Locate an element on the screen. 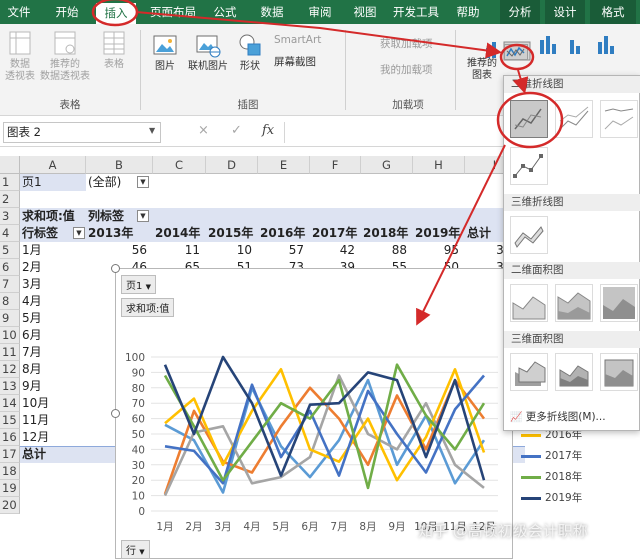 This screenshot has height=559, width=640. row-header: 7 is located at coordinates (10, 284).